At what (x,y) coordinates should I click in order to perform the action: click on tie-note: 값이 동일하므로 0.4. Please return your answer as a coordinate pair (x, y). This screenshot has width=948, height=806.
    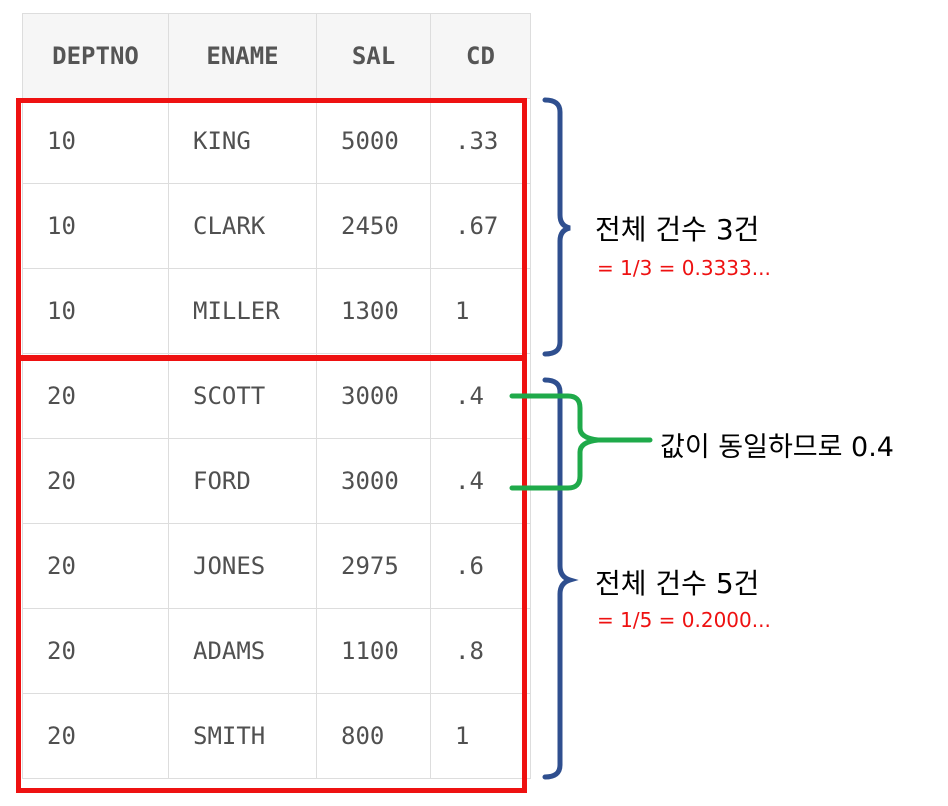
    Looking at the image, I should click on (777, 447).